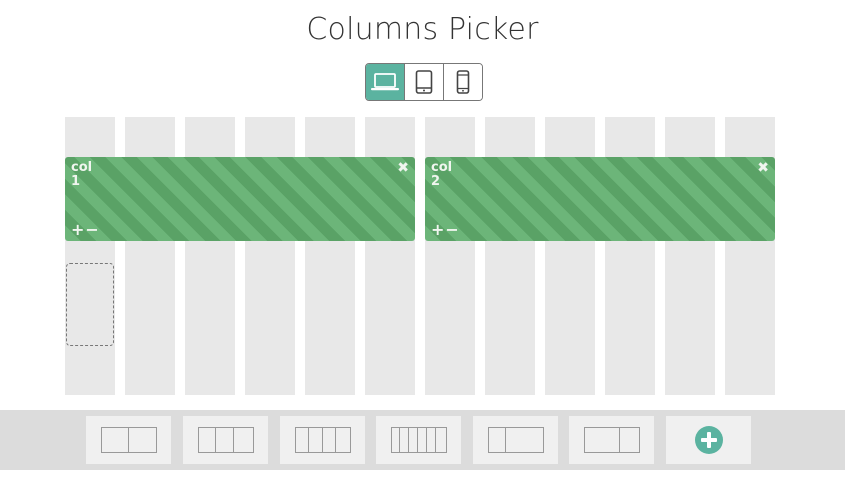 The height and width of the screenshot is (477, 845). I want to click on device-phone-button, so click(463, 82).